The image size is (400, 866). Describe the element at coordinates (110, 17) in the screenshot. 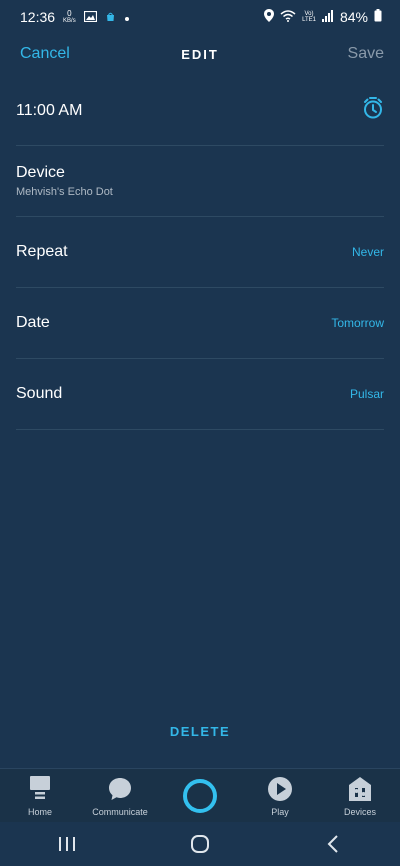

I see `shopping-bag-icon` at that location.